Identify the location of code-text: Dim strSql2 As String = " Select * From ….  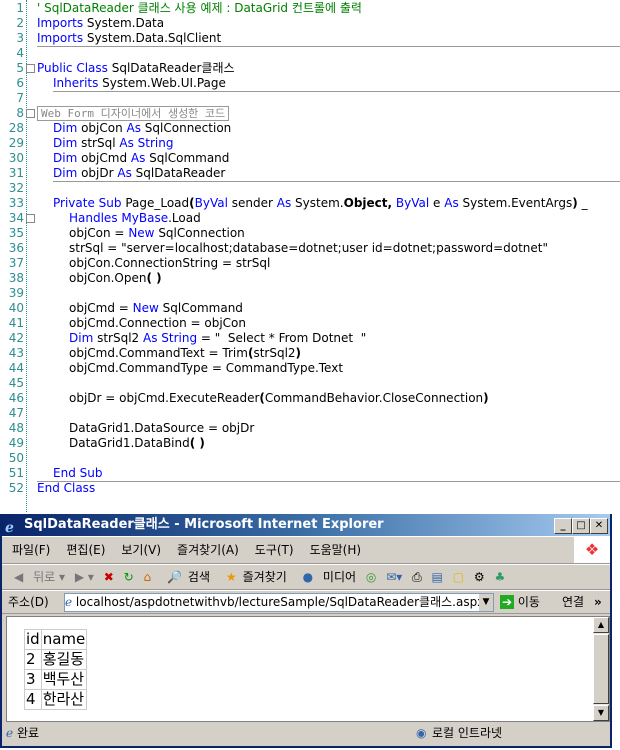
(217, 338).